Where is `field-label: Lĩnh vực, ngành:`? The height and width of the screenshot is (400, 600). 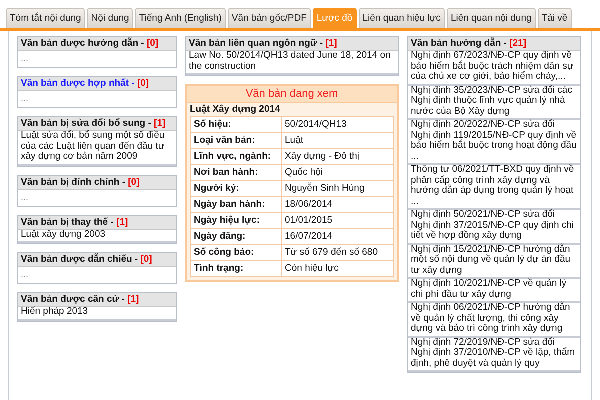 field-label: Lĩnh vực, ngành: is located at coordinates (236, 156).